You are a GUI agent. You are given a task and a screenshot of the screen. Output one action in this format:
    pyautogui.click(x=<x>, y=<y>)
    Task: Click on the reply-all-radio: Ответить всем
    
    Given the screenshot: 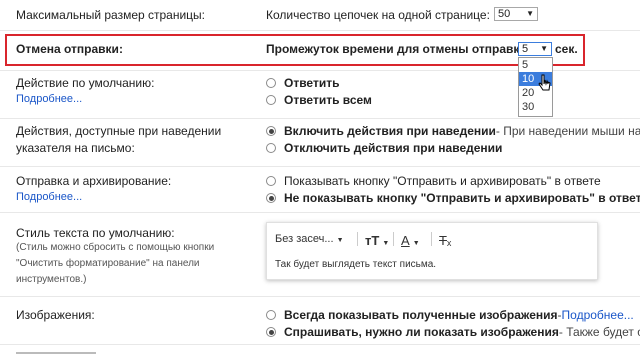 What is the action you would take?
    pyautogui.click(x=319, y=100)
    